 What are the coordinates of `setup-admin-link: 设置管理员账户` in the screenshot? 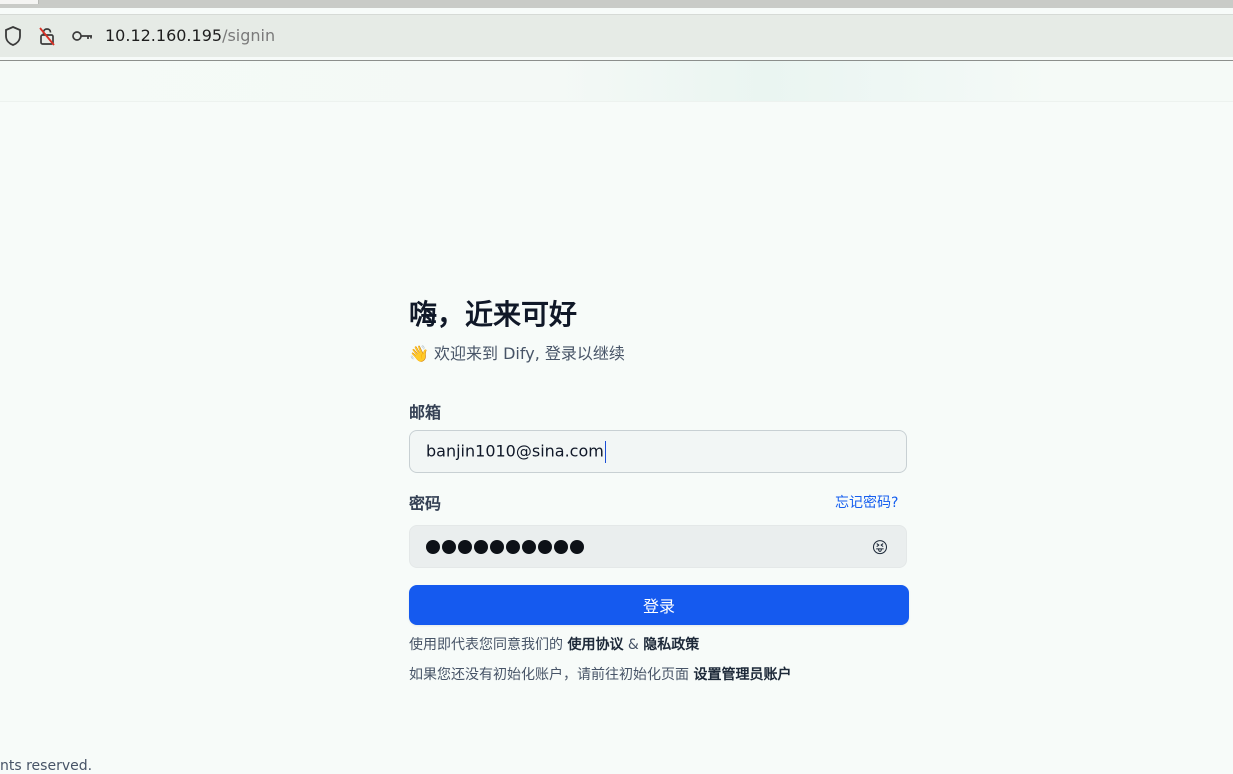 It's located at (742, 675).